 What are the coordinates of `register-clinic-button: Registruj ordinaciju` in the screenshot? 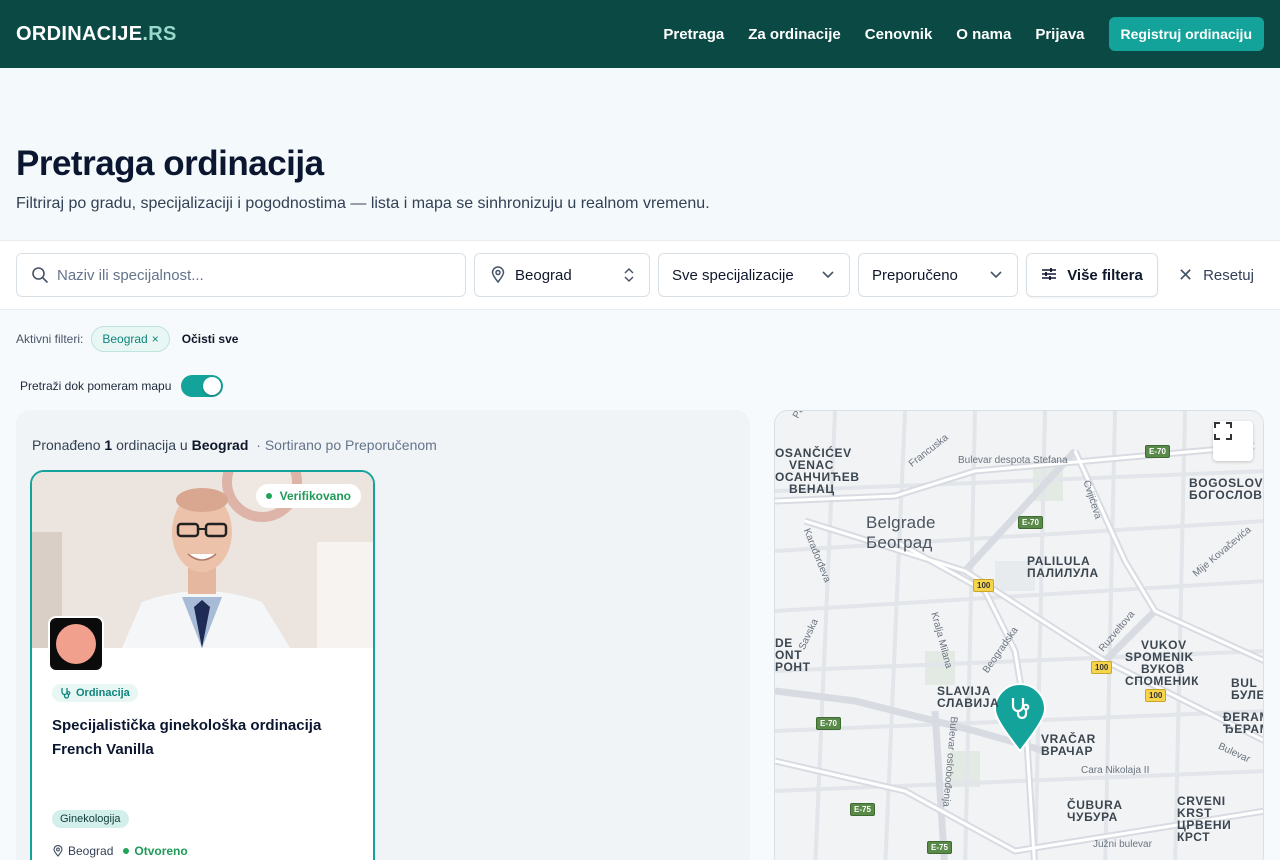 It's located at (1186, 34).